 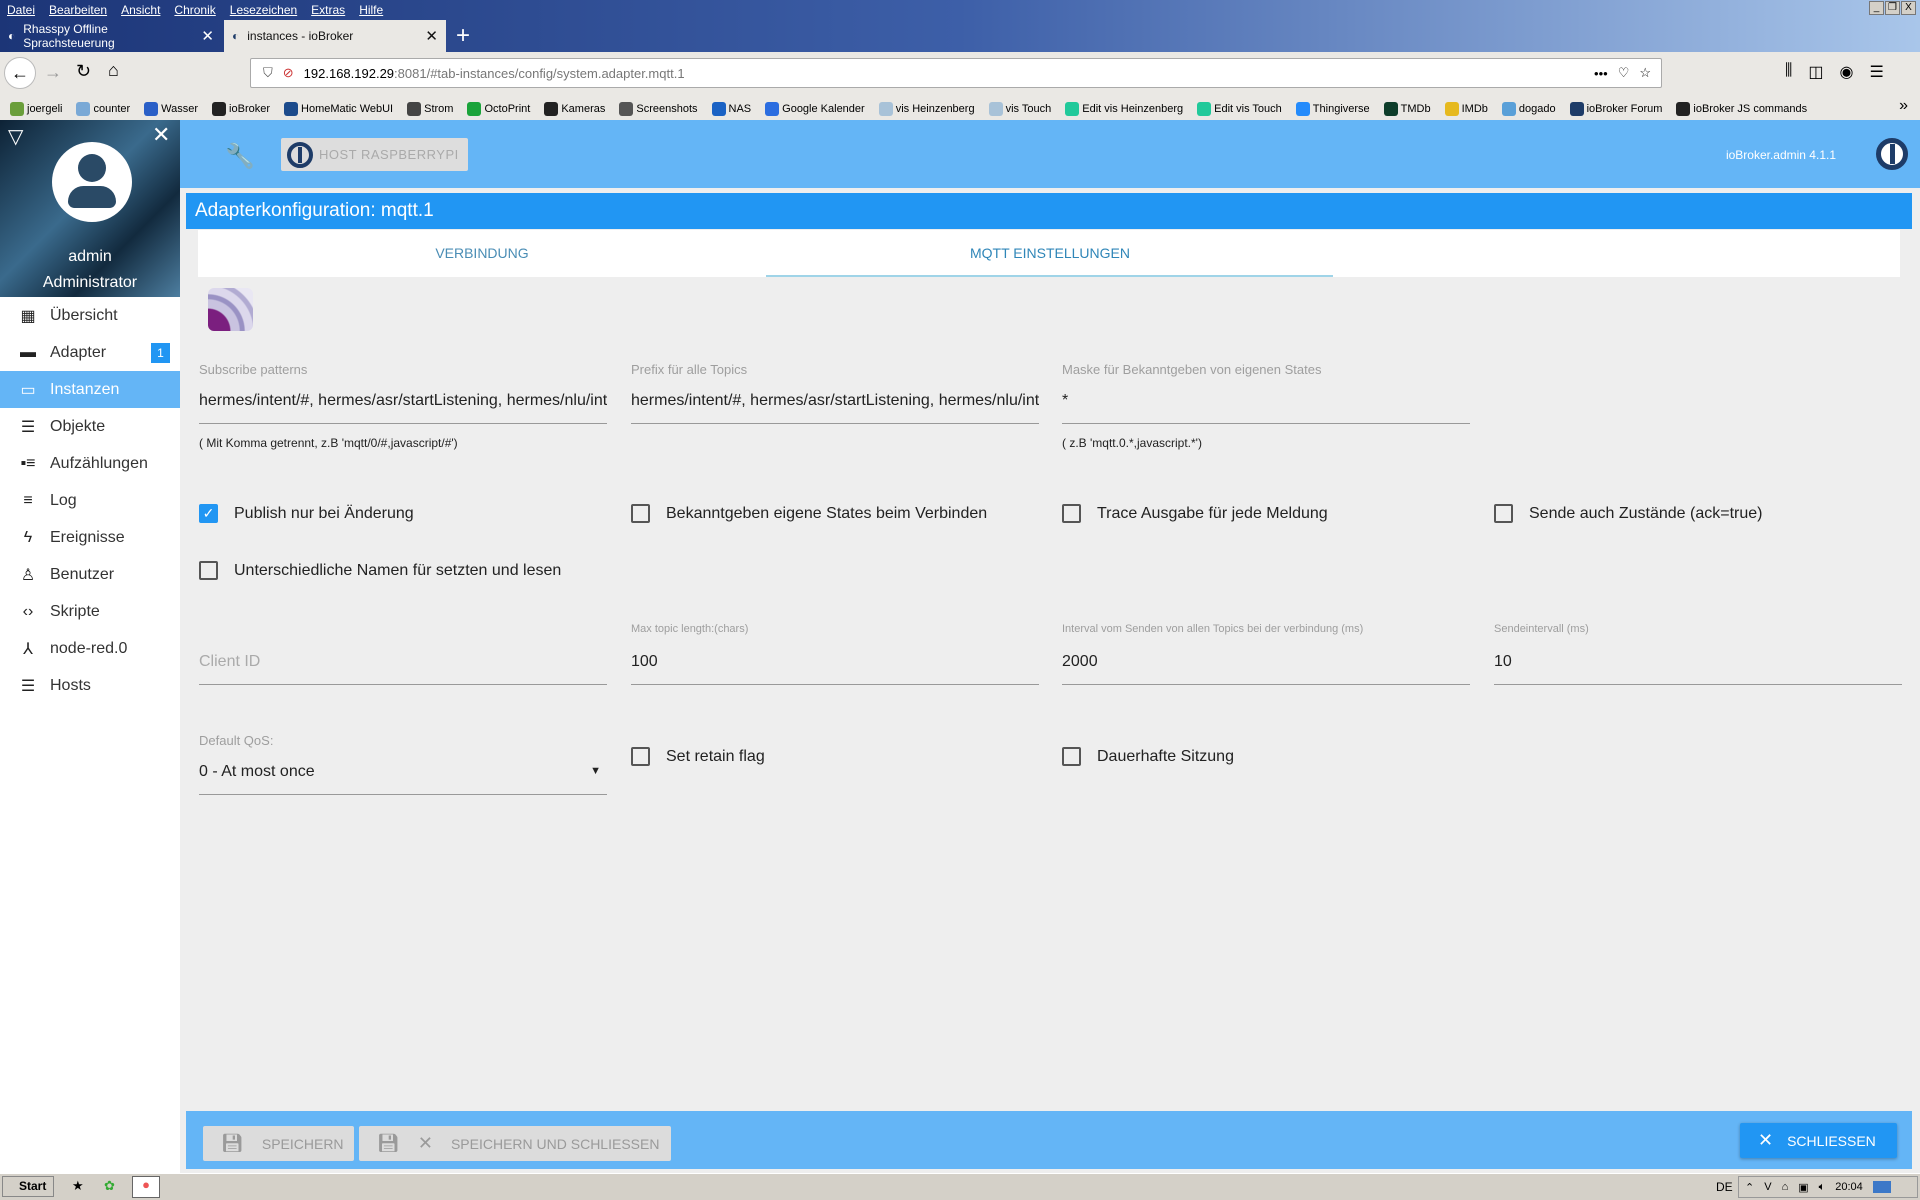 I want to click on library-icon: ⫼, so click(x=1788, y=72).